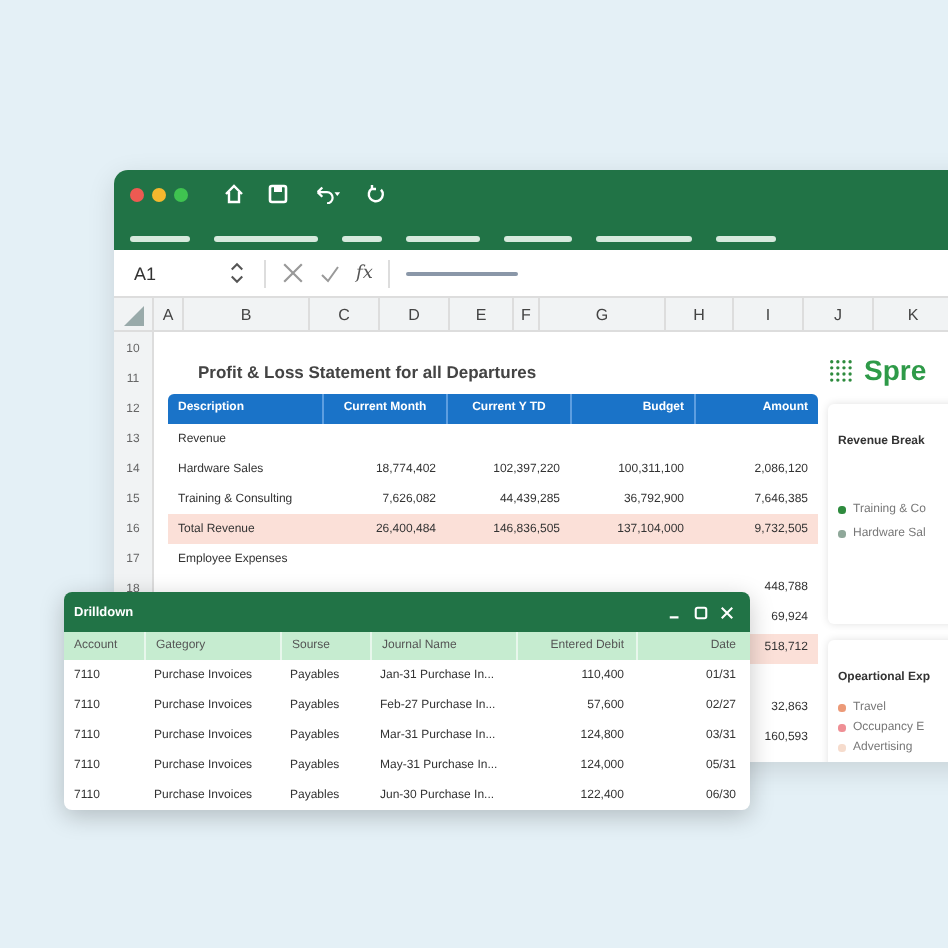 The width and height of the screenshot is (948, 948). I want to click on column-header: D, so click(415, 314).